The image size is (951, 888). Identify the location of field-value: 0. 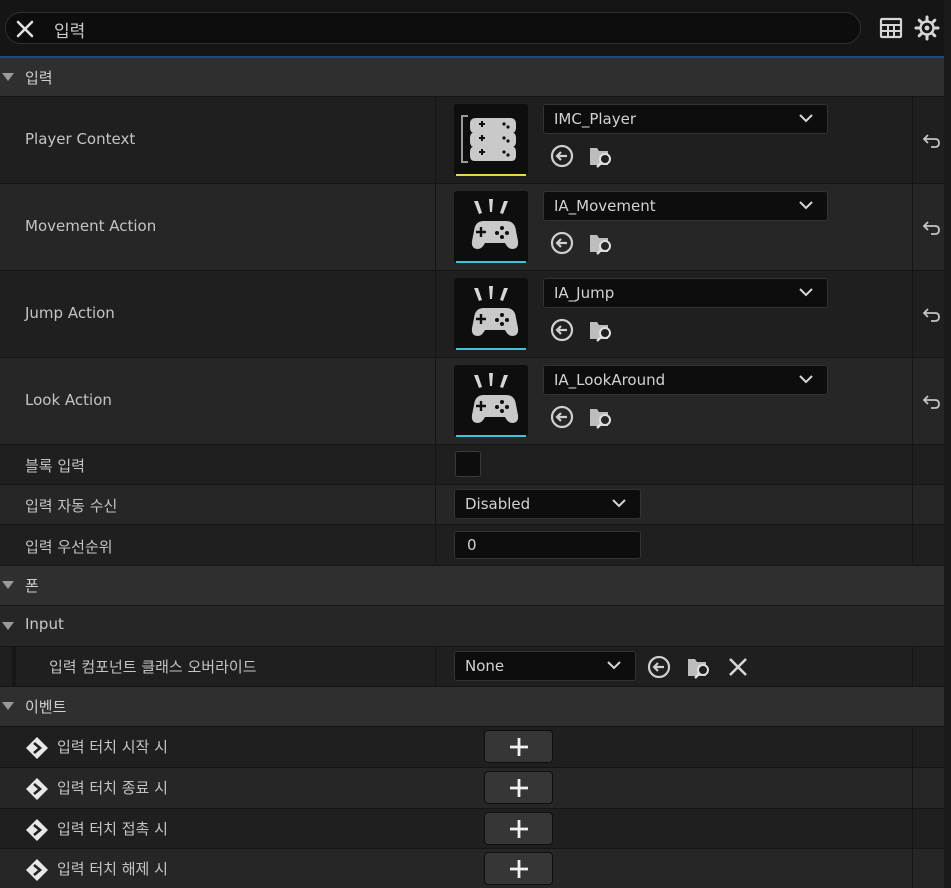
(472, 545).